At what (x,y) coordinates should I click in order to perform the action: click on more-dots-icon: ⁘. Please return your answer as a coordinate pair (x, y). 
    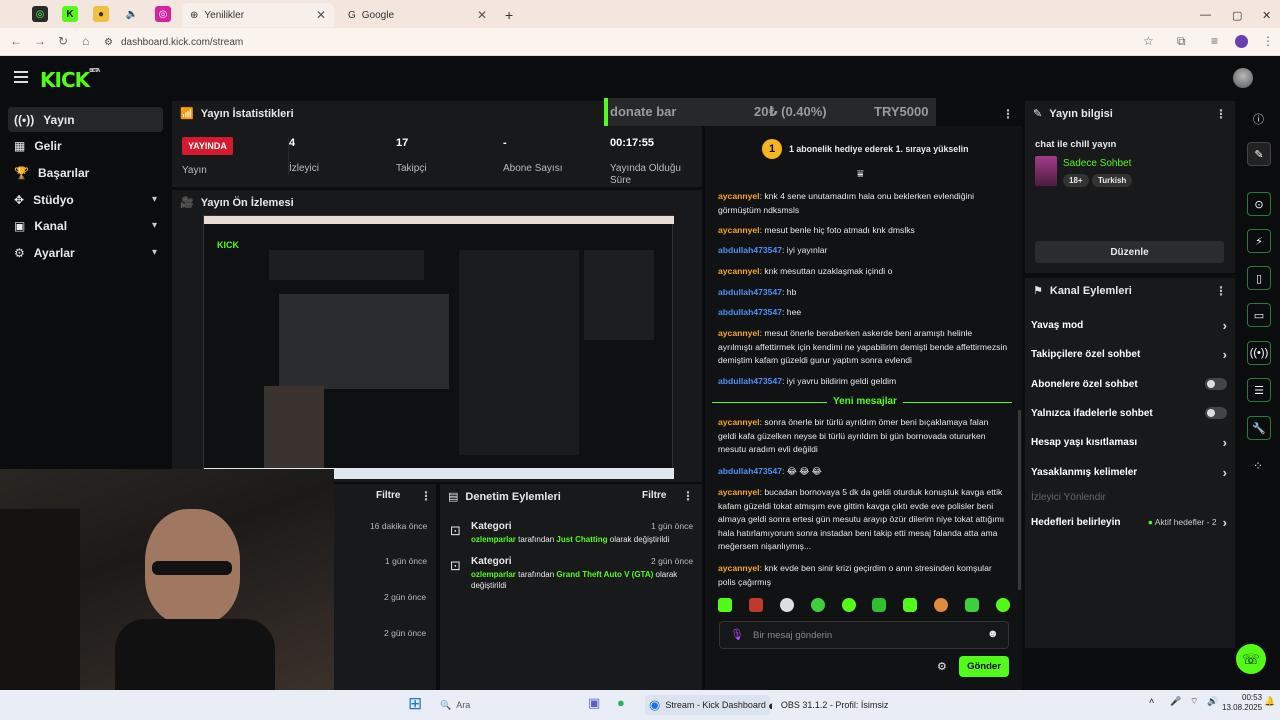
    Looking at the image, I should click on (1258, 466).